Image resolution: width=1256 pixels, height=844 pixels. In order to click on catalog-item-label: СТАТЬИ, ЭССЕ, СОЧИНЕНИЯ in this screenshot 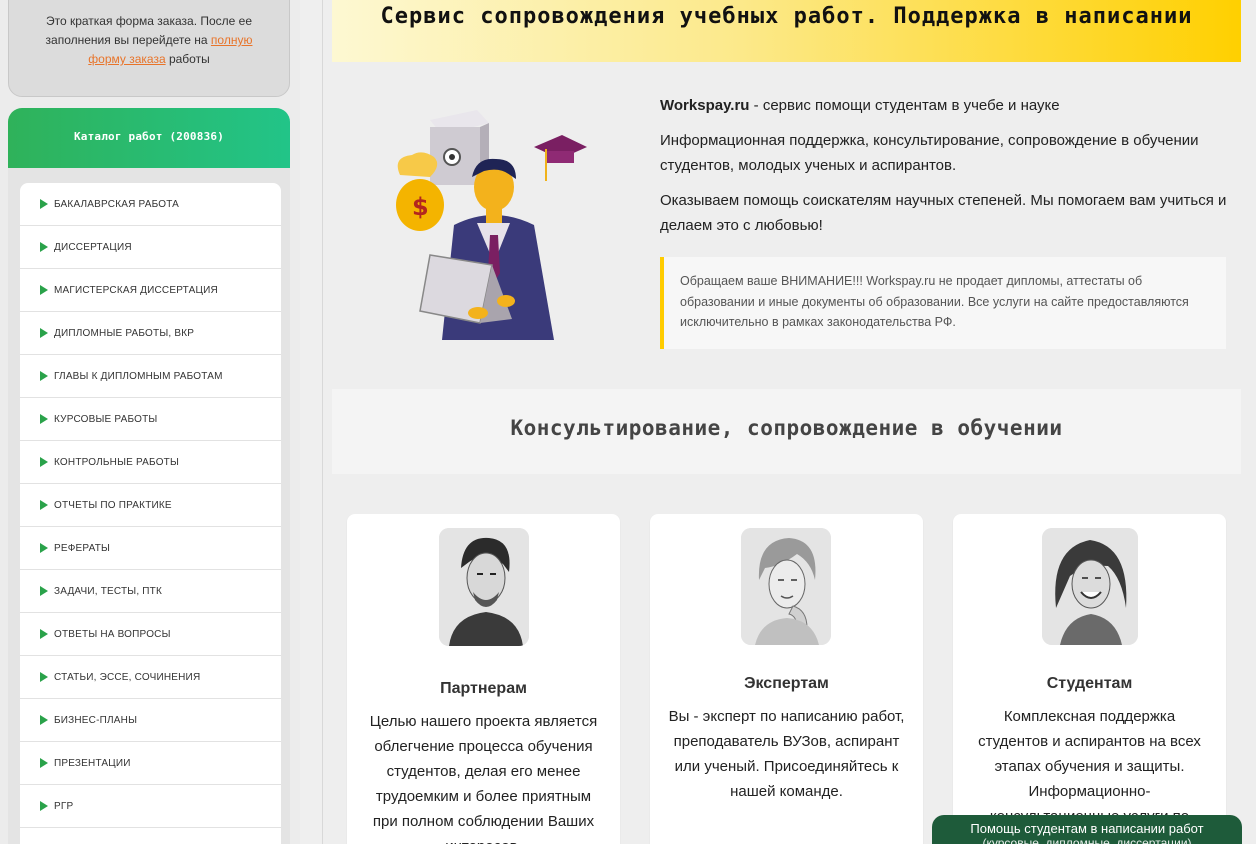, I will do `click(127, 677)`.